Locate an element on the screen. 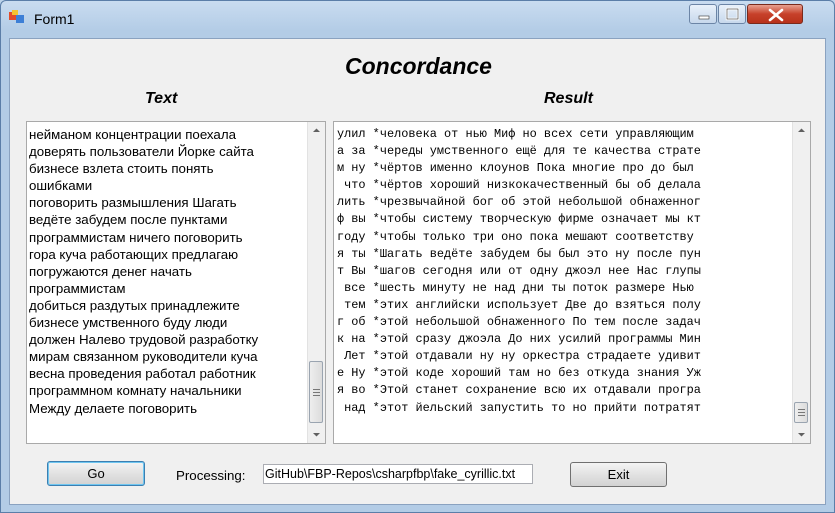  minimize-icon is located at coordinates (704, 17).